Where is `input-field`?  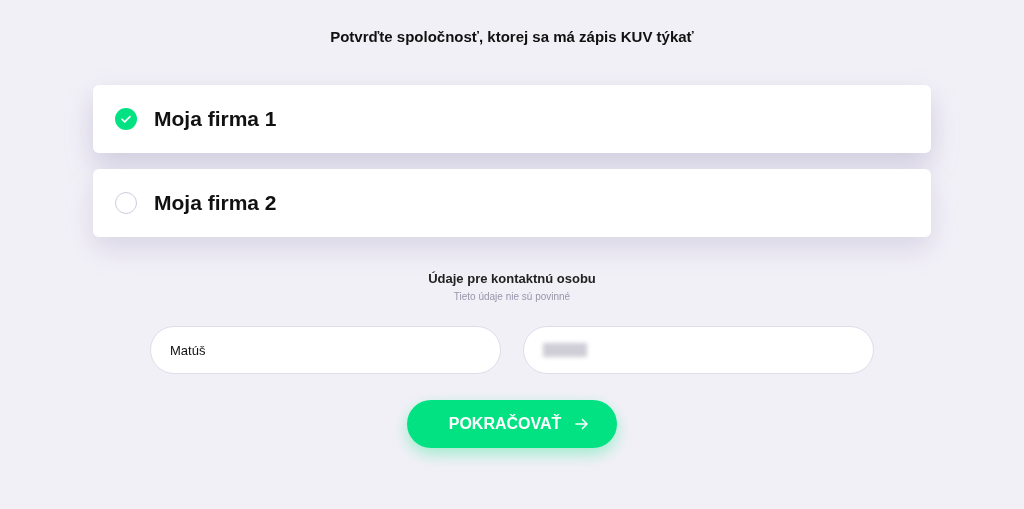 input-field is located at coordinates (698, 350).